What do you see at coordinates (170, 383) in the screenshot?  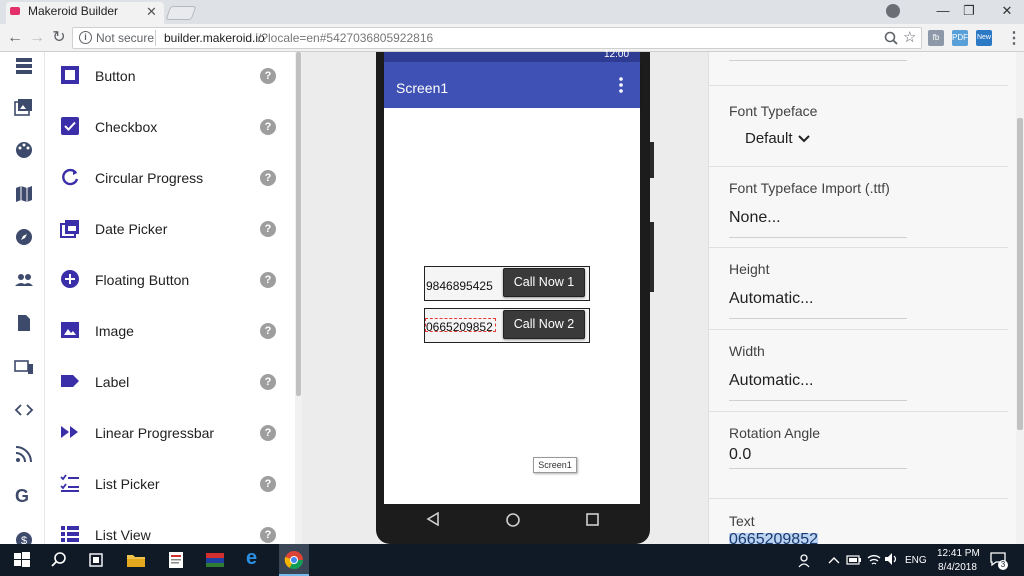 I see `component-item-label: Label ?` at bounding box center [170, 383].